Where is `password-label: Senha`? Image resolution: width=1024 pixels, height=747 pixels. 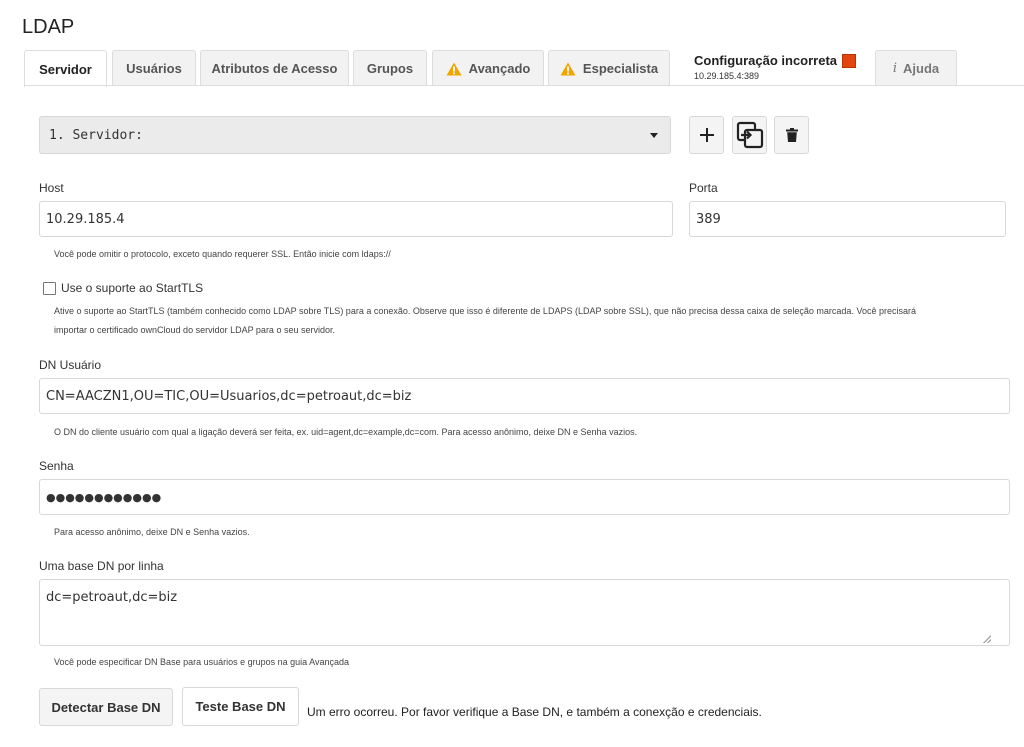 password-label: Senha is located at coordinates (56, 466).